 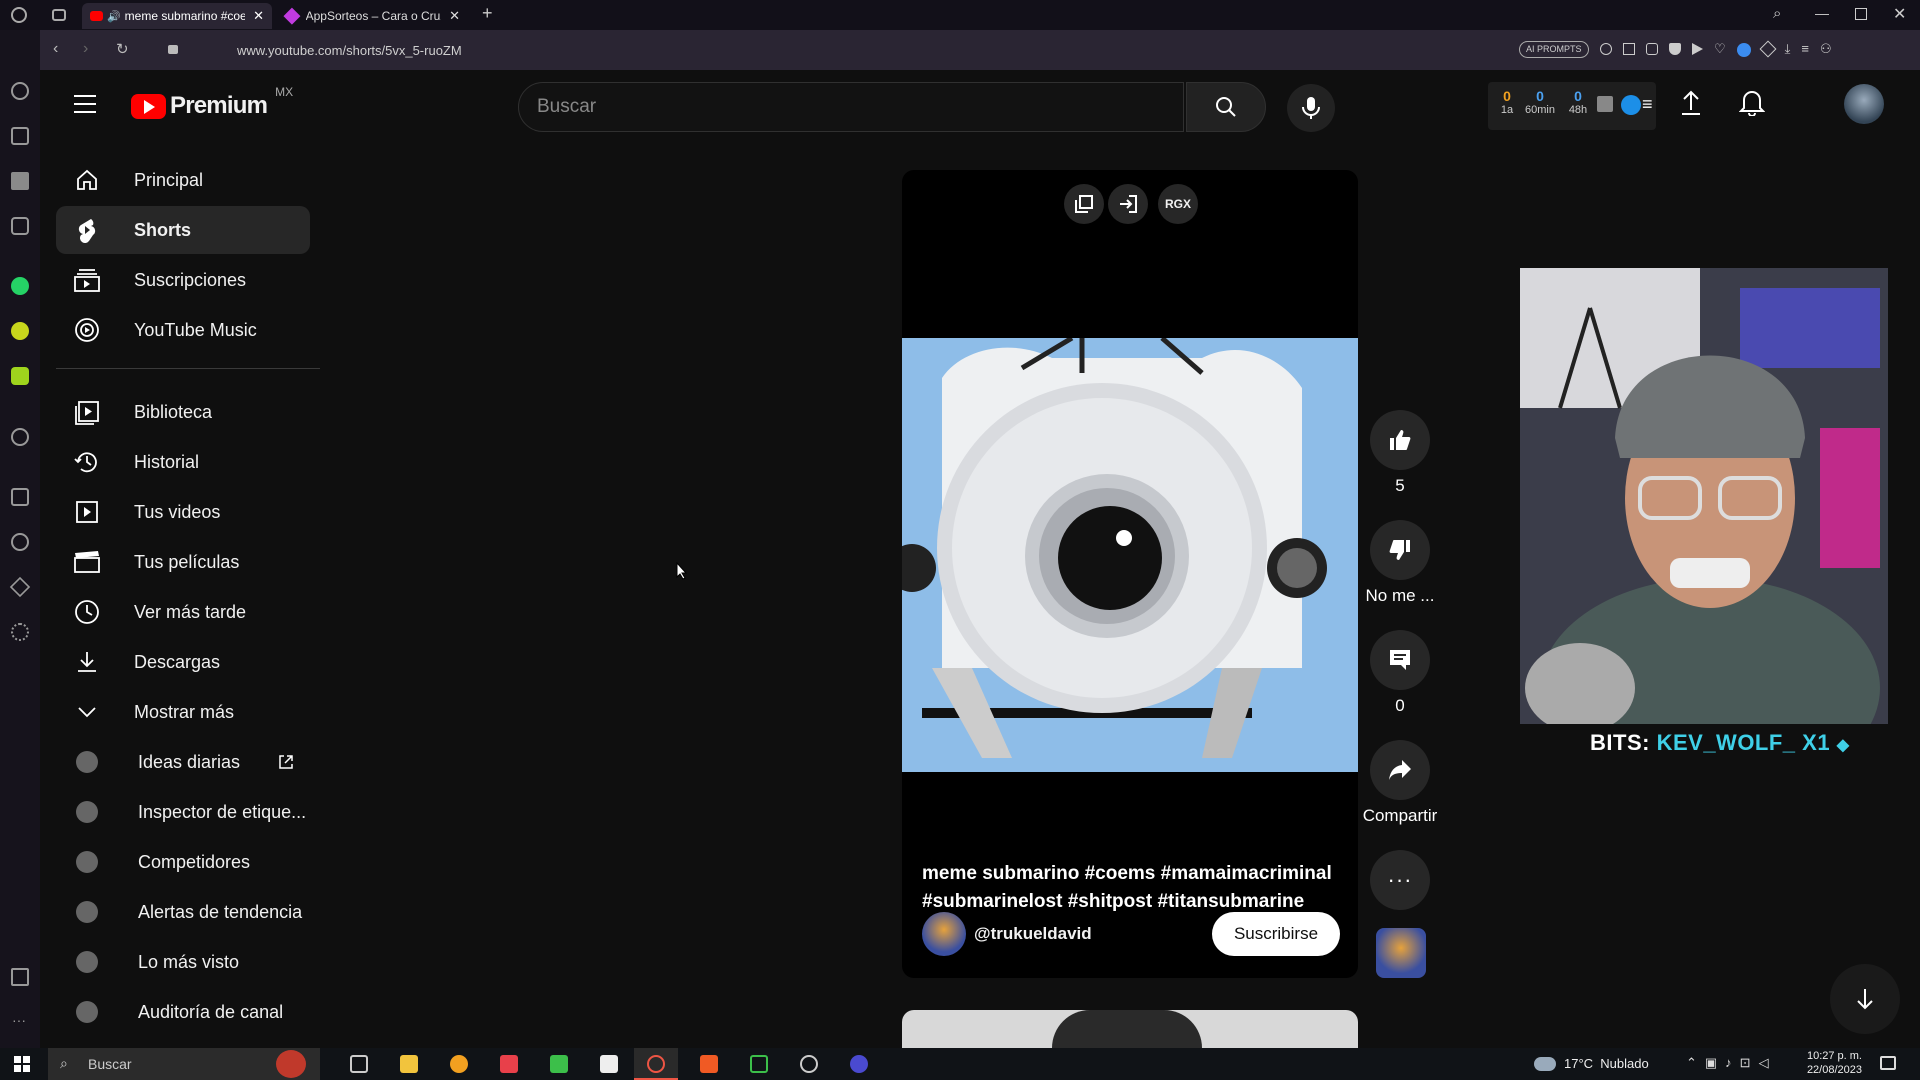 I want to click on sidebar-item-principal: Principal, so click(x=183, y=180).